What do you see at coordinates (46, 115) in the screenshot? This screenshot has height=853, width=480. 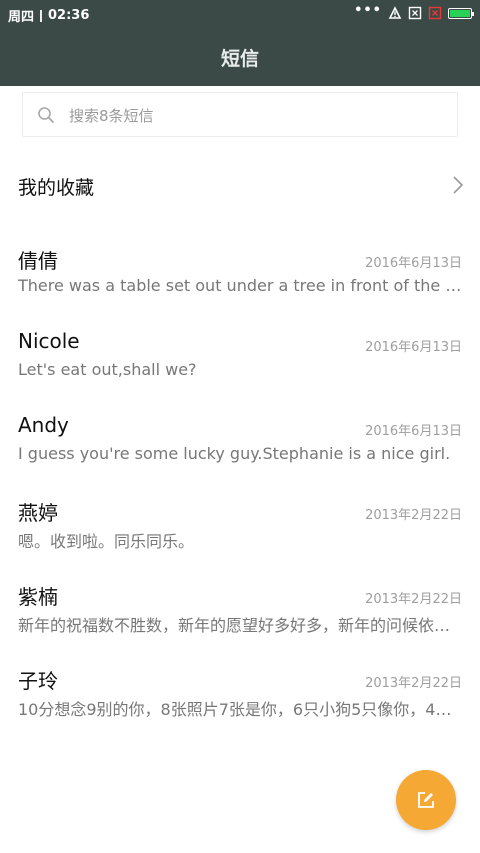 I see `search-icon` at bounding box center [46, 115].